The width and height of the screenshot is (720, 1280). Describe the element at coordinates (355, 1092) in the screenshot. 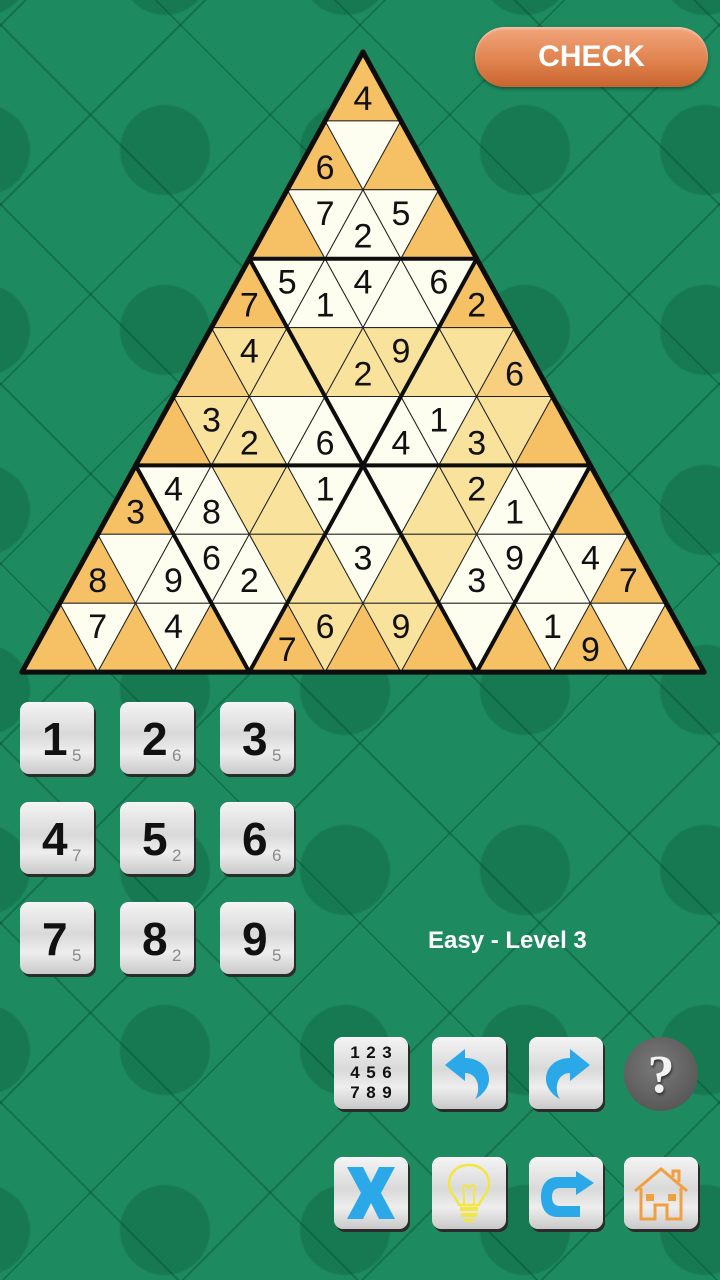

I see `notes-grid-digit: 7` at that location.